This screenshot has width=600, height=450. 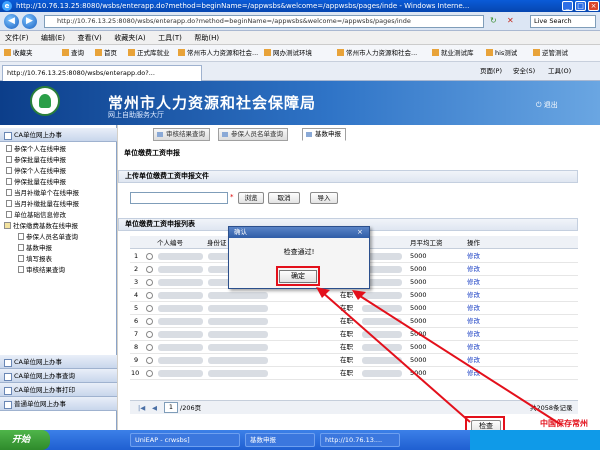 I want to click on start-button: 开始, so click(x=25, y=440).